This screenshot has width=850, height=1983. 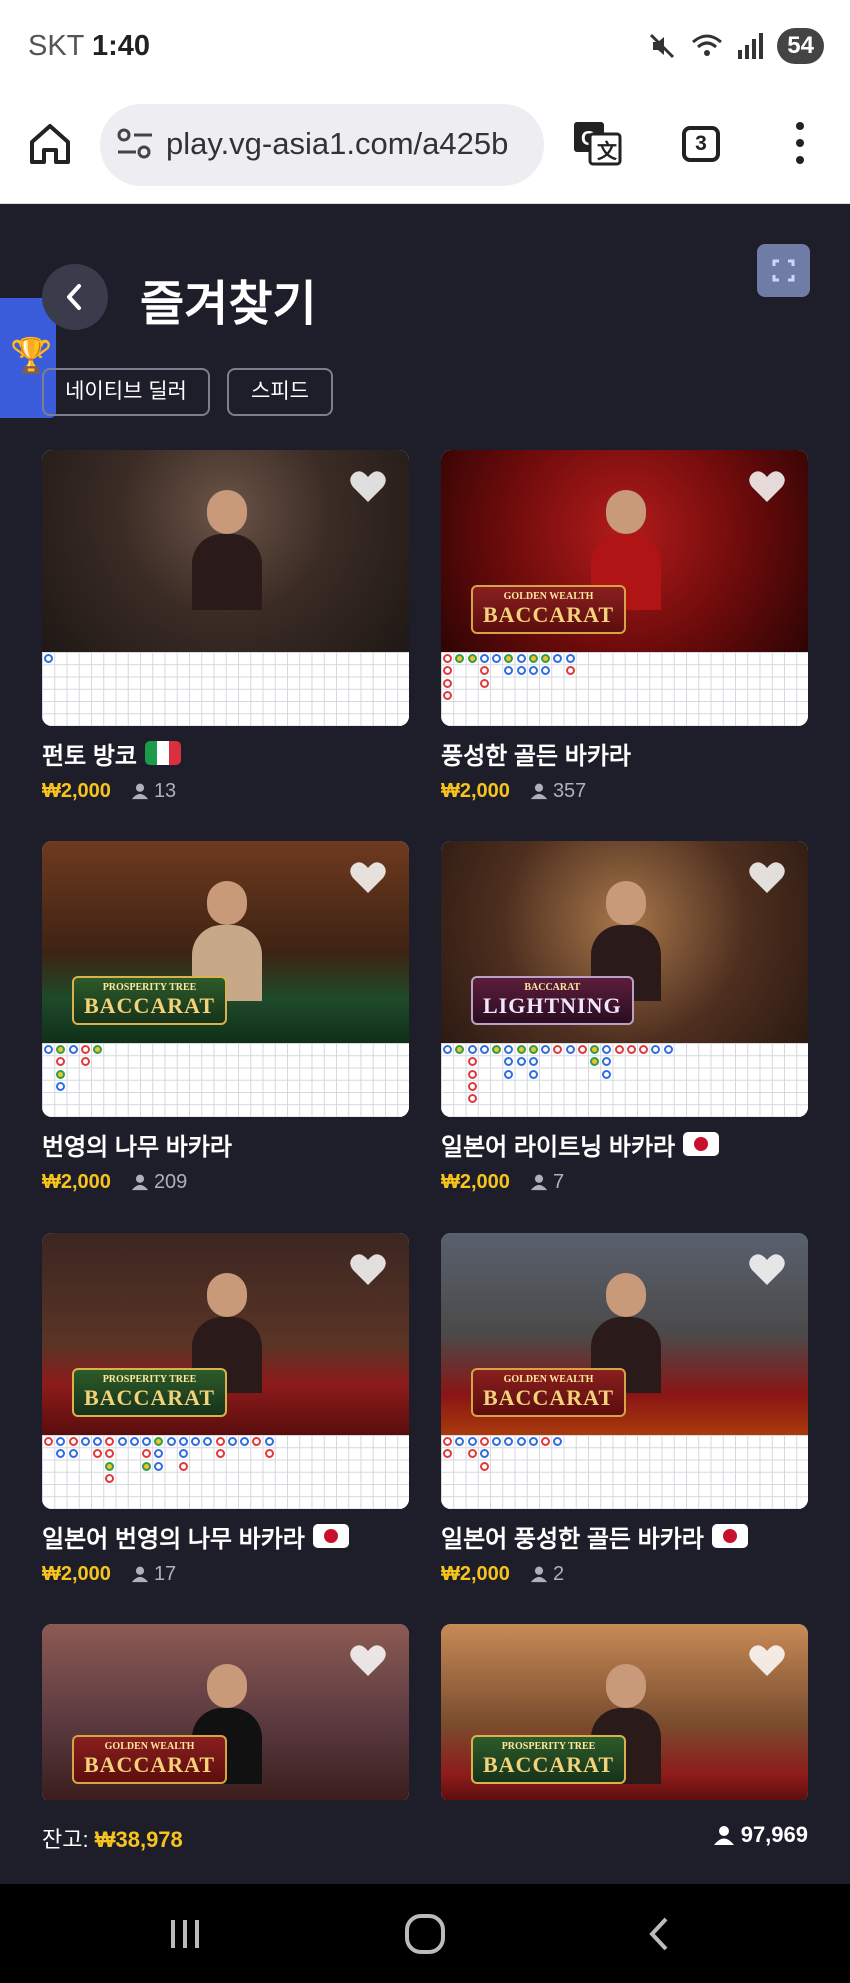 I want to click on online-players: 97,969, so click(x=760, y=1835).